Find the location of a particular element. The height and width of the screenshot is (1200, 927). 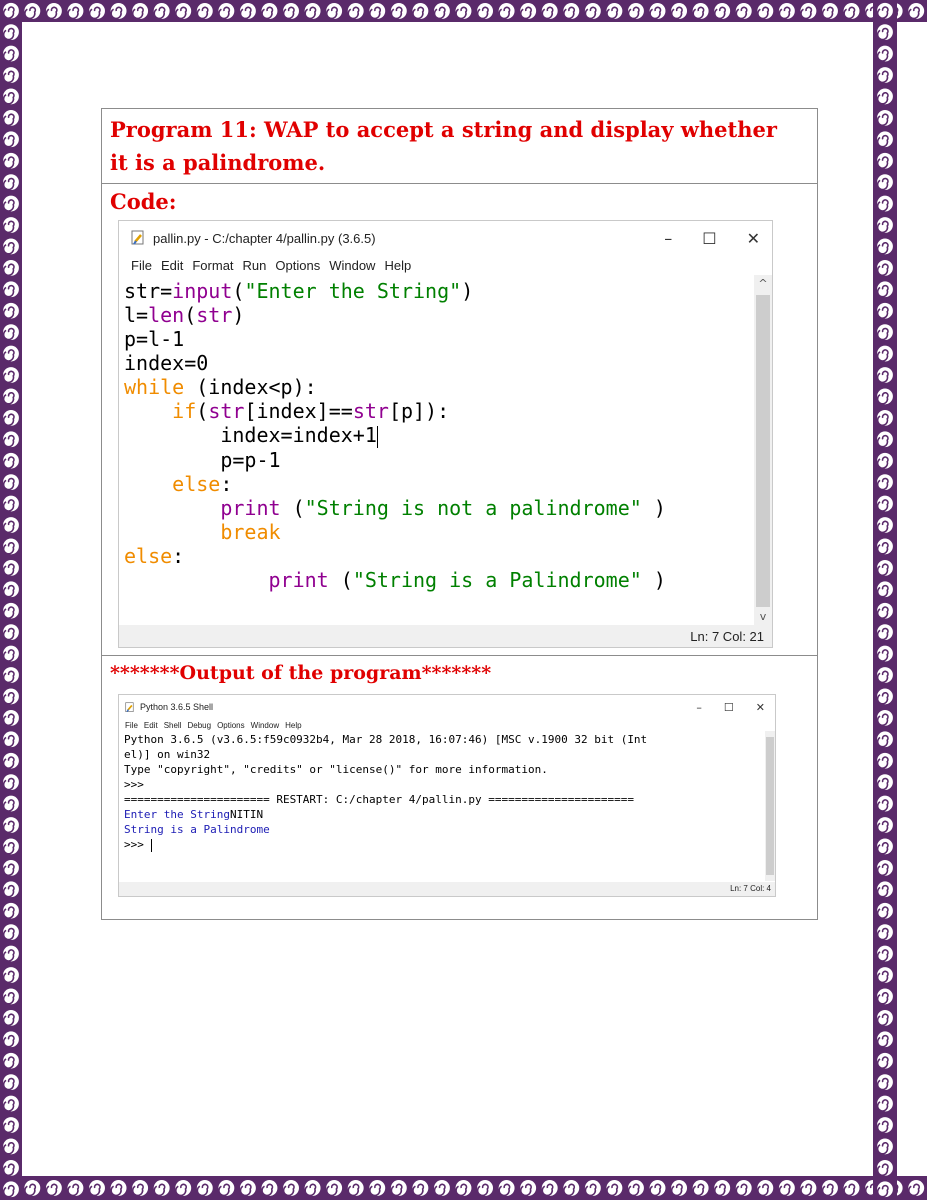

code-token: >>> is located at coordinates (134, 784).